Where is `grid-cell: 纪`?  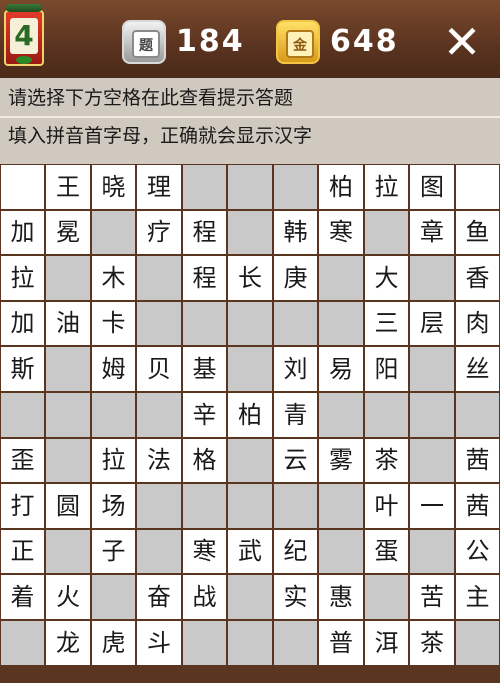
grid-cell: 纪 is located at coordinates (295, 551).